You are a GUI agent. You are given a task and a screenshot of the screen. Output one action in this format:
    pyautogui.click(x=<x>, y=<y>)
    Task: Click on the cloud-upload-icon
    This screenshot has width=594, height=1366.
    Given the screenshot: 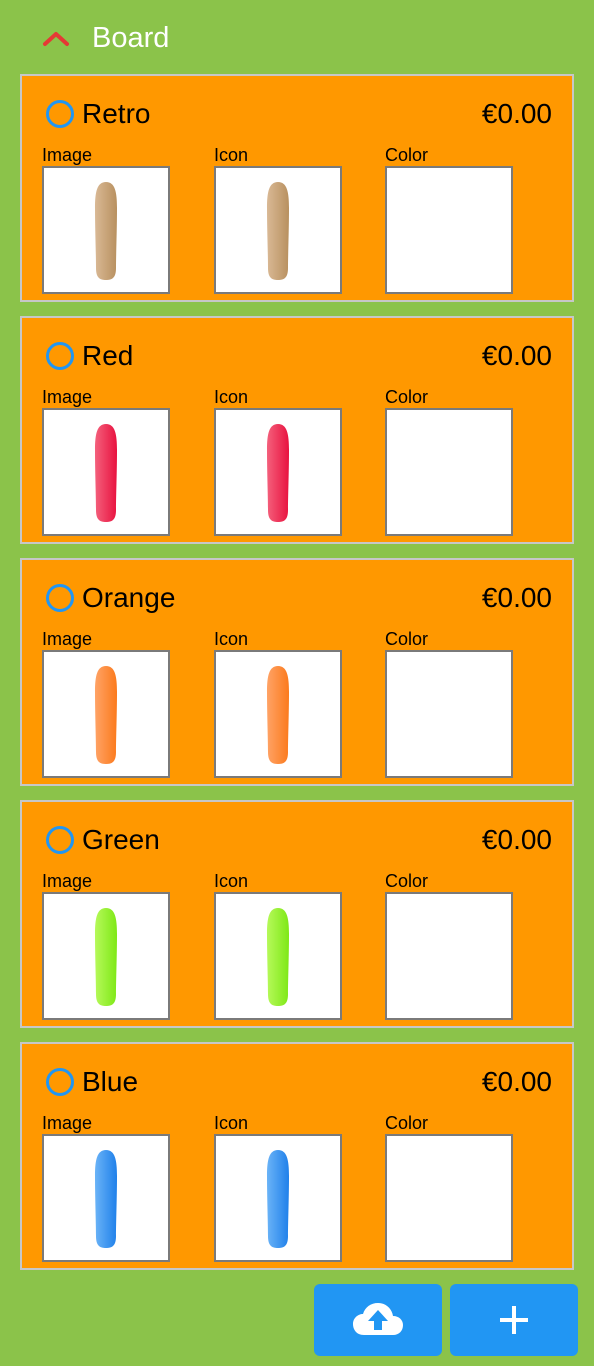 What is the action you would take?
    pyautogui.click(x=378, y=1319)
    